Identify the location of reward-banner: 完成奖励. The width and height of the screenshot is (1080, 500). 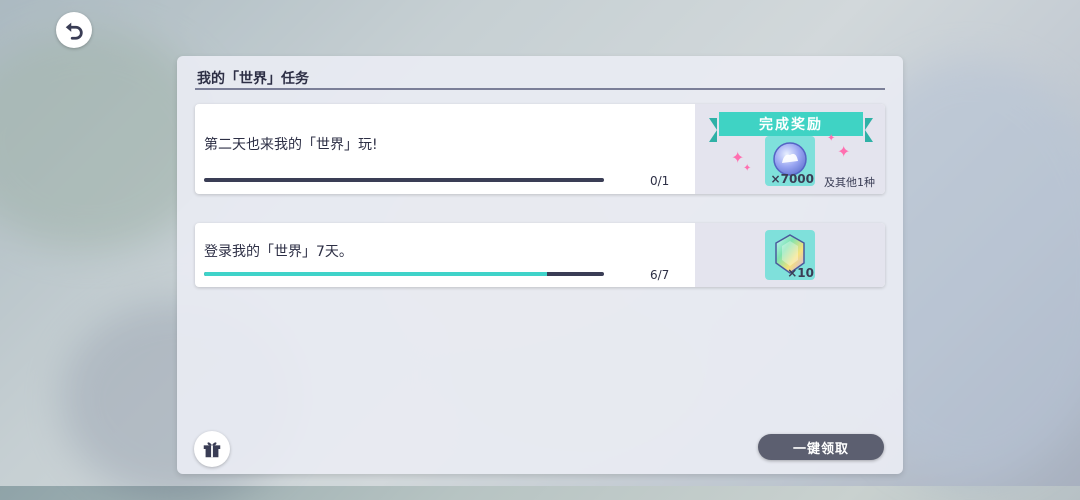
(791, 127).